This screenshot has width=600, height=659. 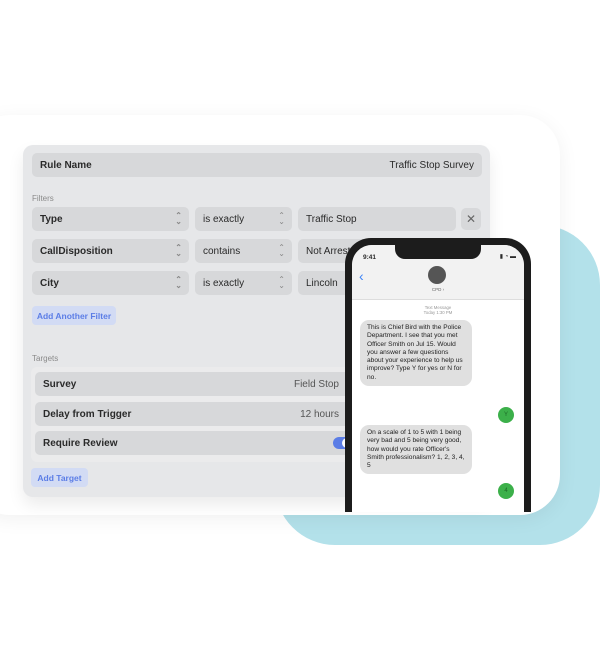 What do you see at coordinates (49, 283) in the screenshot?
I see `filter-field-value: City` at bounding box center [49, 283].